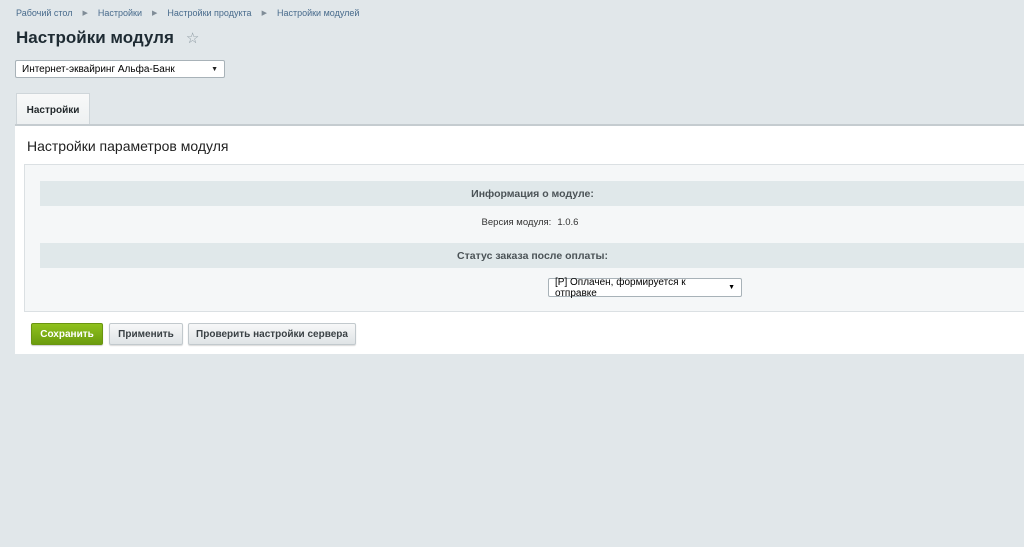  Describe the element at coordinates (146, 334) in the screenshot. I see `apply-button: Применить` at that location.